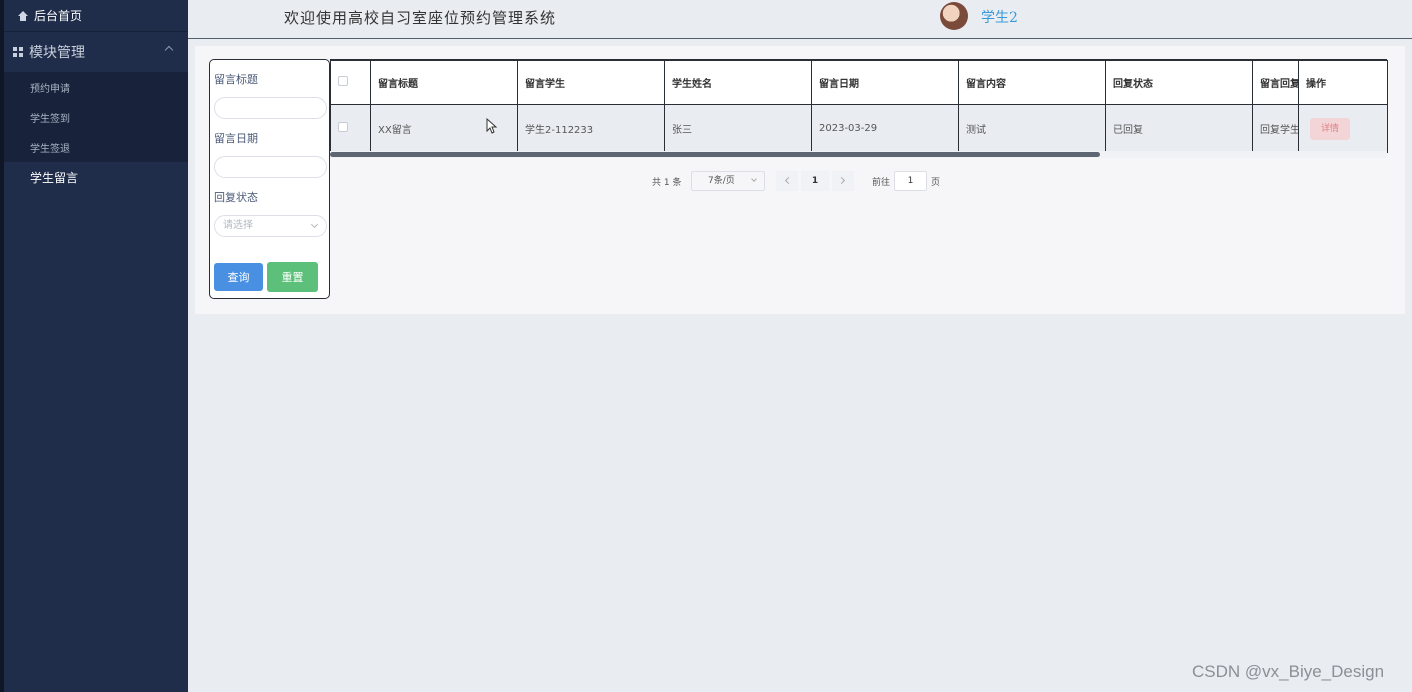 The height and width of the screenshot is (692, 1412). I want to click on avatar, so click(954, 16).